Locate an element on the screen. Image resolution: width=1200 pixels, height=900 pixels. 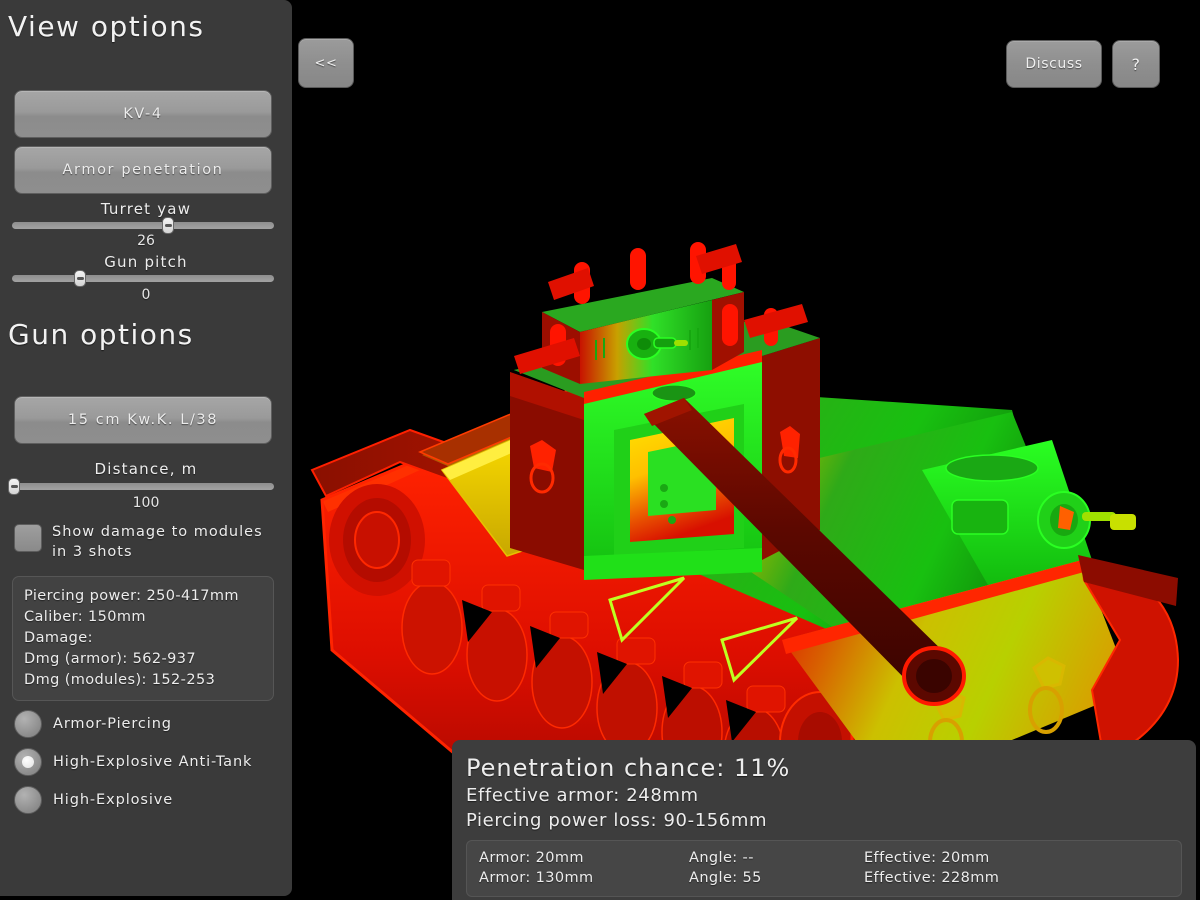
armor-value-2: Armor: 130mm is located at coordinates (536, 878).